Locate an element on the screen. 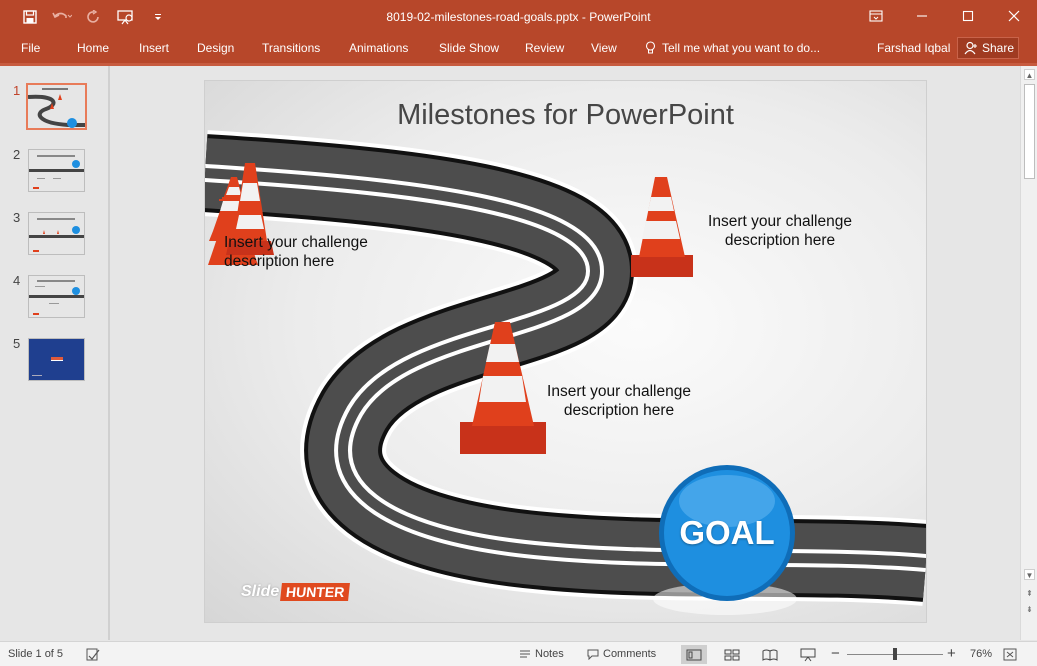 This screenshot has height=666, width=1037. tab-slide-show: Slide Show is located at coordinates (469, 48).